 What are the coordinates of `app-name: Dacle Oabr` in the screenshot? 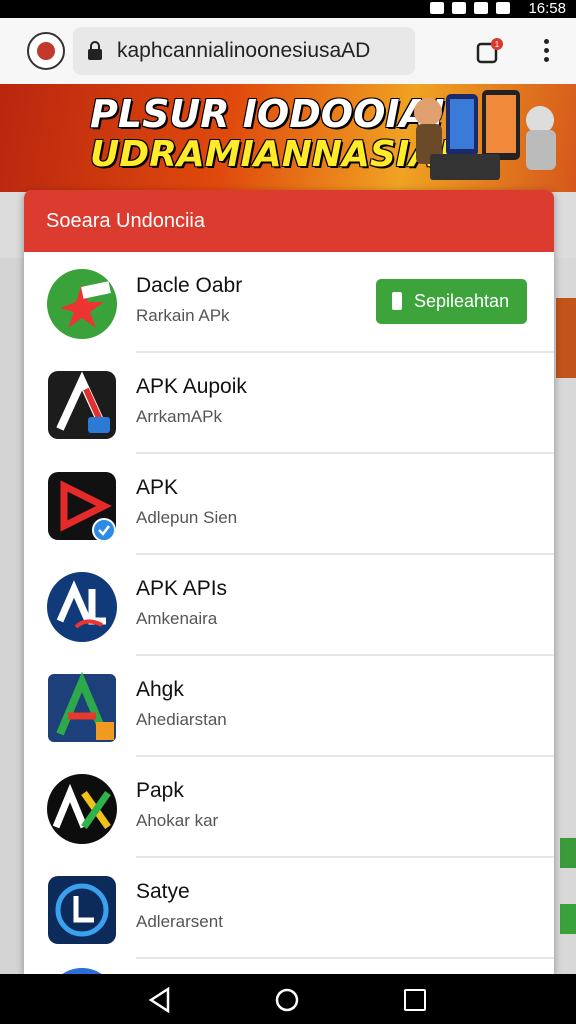 It's located at (189, 285).